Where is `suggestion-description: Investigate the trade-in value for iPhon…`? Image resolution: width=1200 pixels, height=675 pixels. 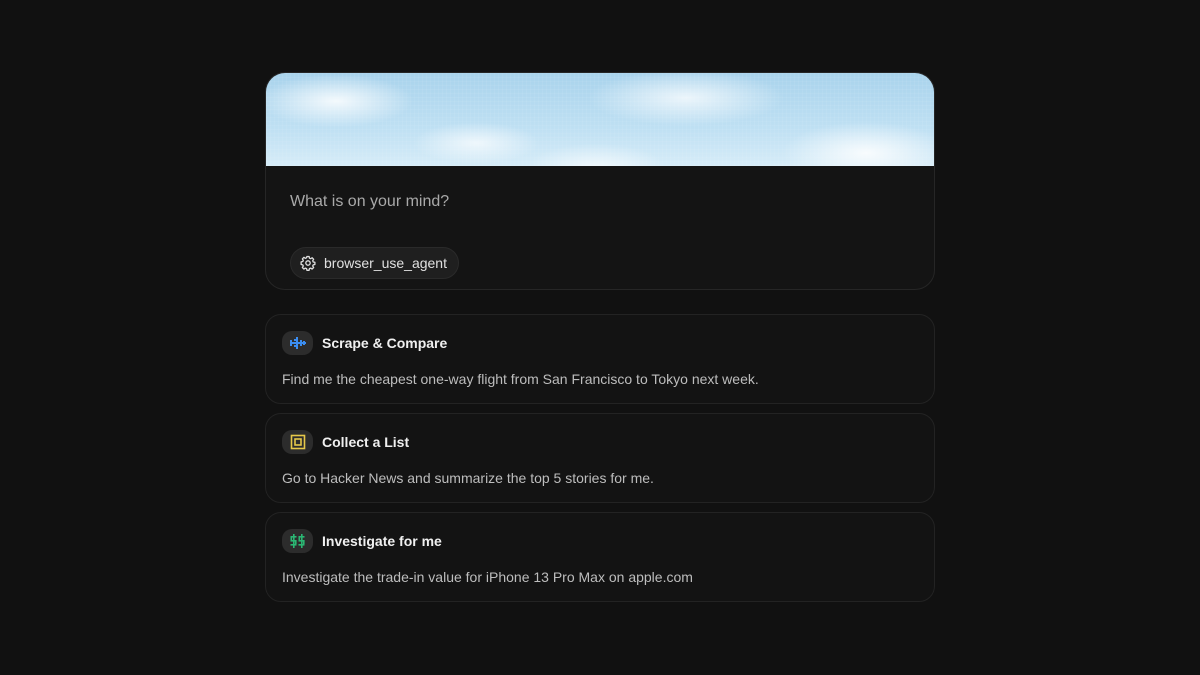
suggestion-description: Investigate the trade-in value for iPhon… is located at coordinates (487, 577).